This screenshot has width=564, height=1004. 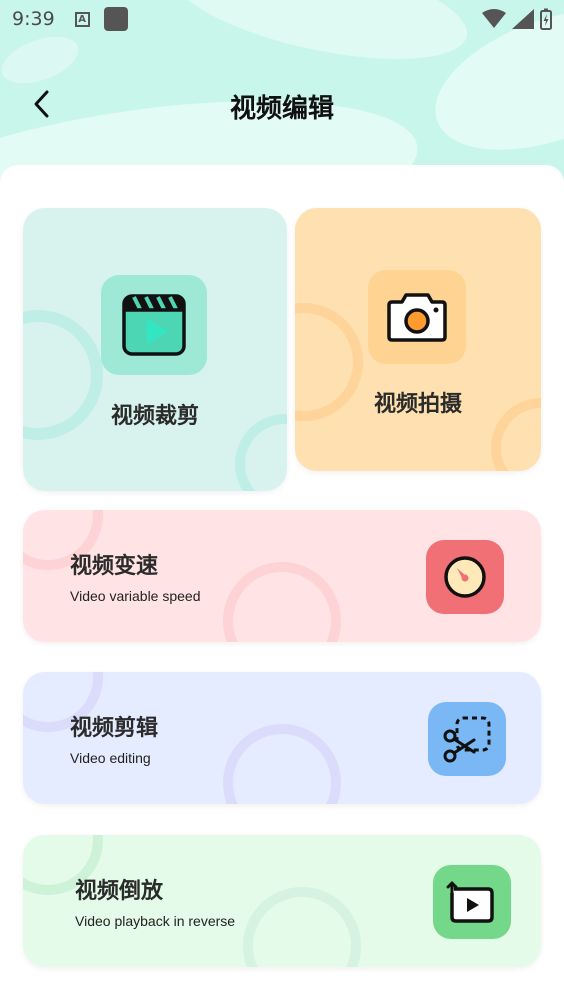 What do you see at coordinates (119, 891) in the screenshot?
I see `video-reverse-title: 视频倒放` at bounding box center [119, 891].